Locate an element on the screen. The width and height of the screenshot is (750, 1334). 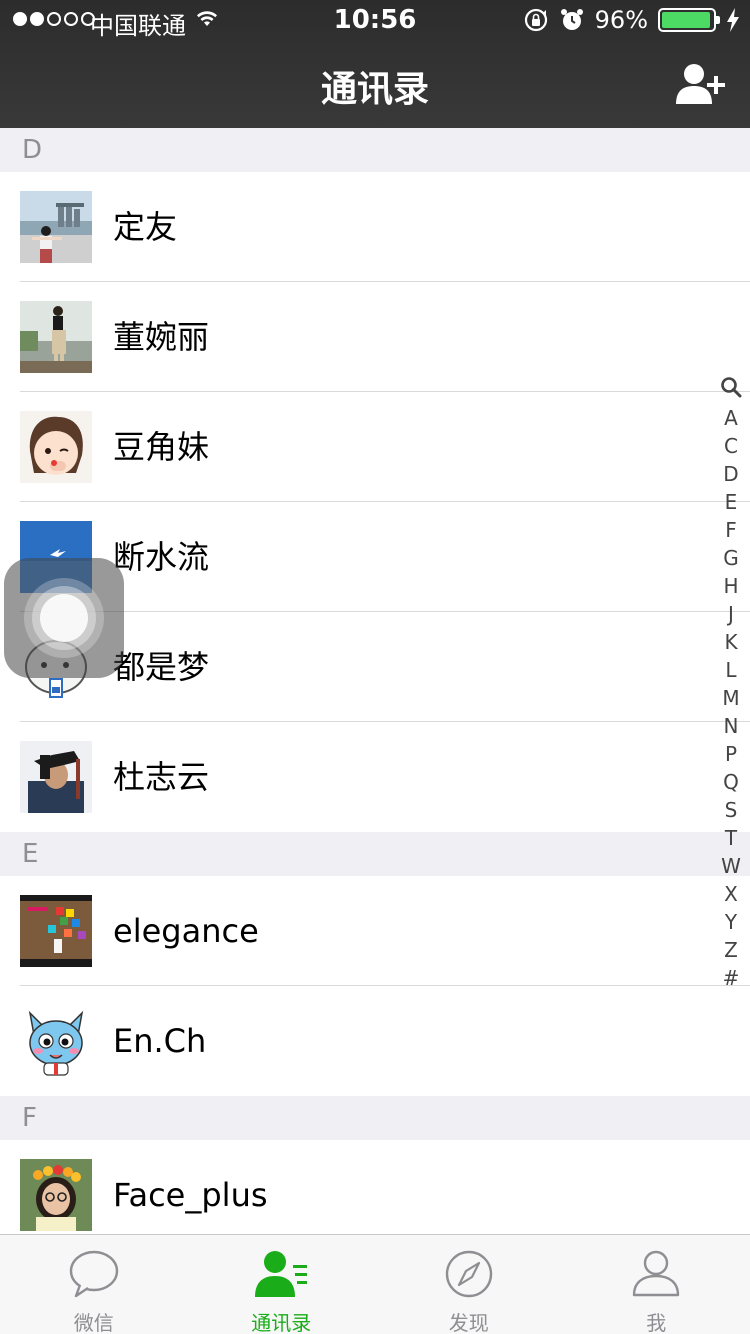
battery-level is located at coordinates (686, 20).